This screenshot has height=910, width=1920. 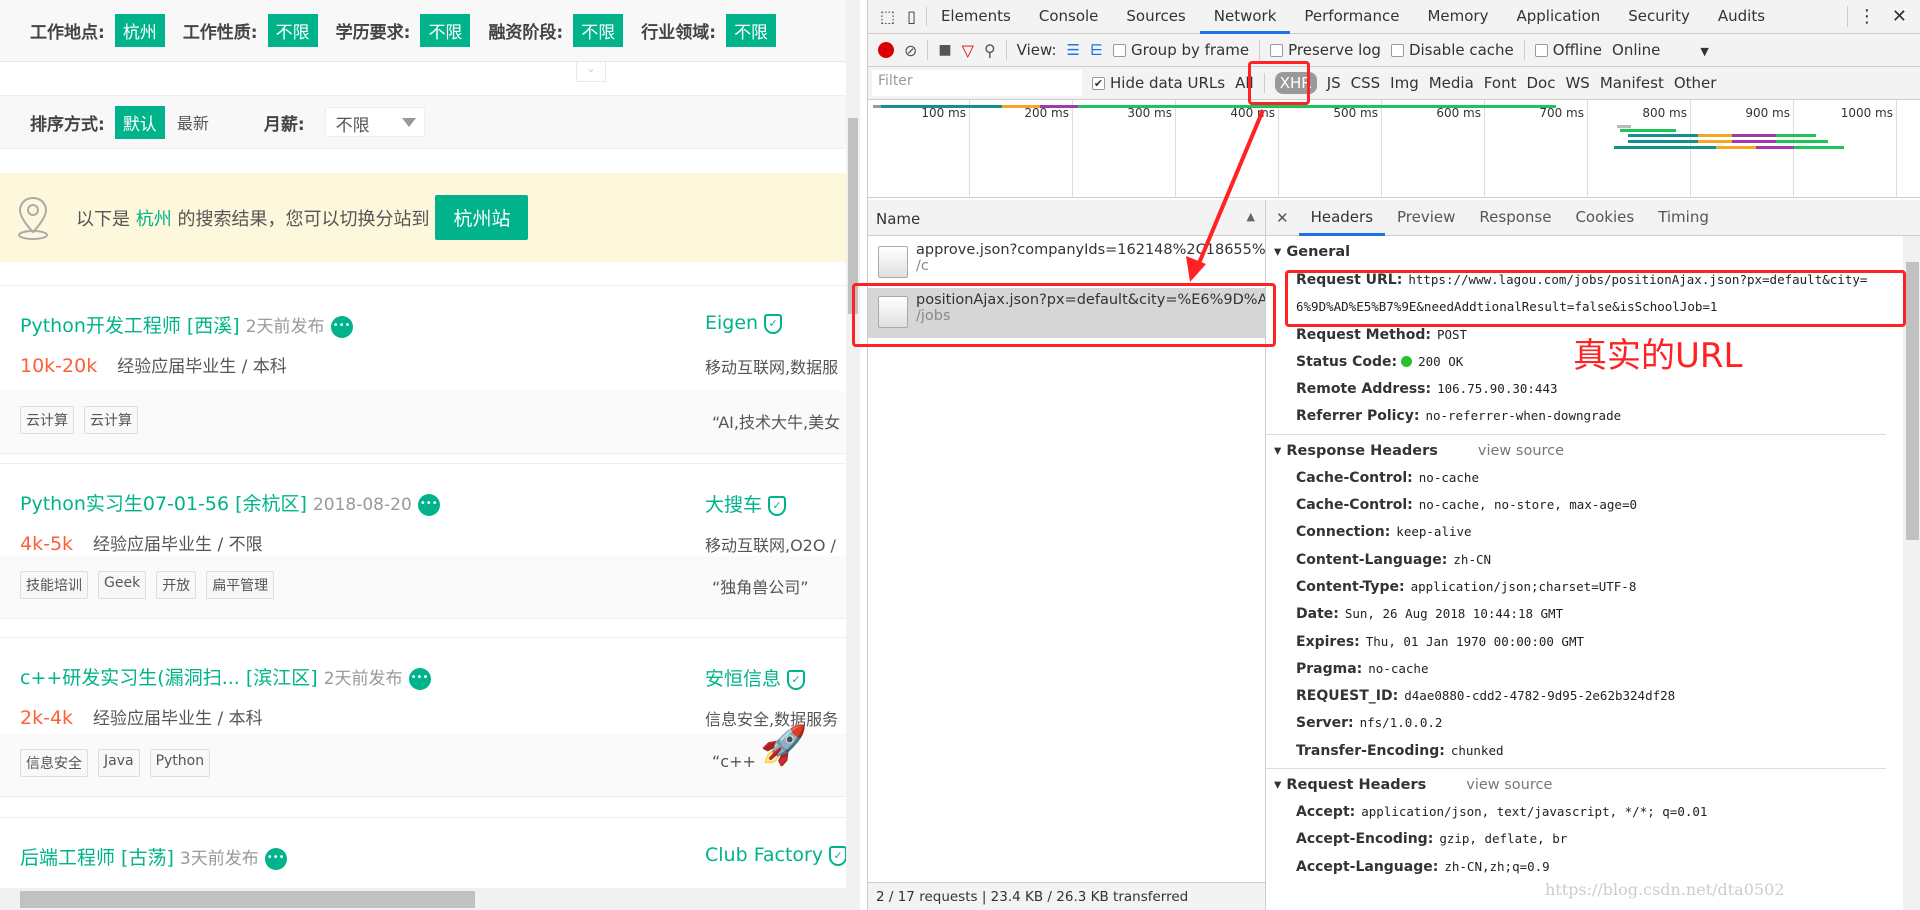 What do you see at coordinates (1912, 401) in the screenshot?
I see `detail-scroll-thumb` at bounding box center [1912, 401].